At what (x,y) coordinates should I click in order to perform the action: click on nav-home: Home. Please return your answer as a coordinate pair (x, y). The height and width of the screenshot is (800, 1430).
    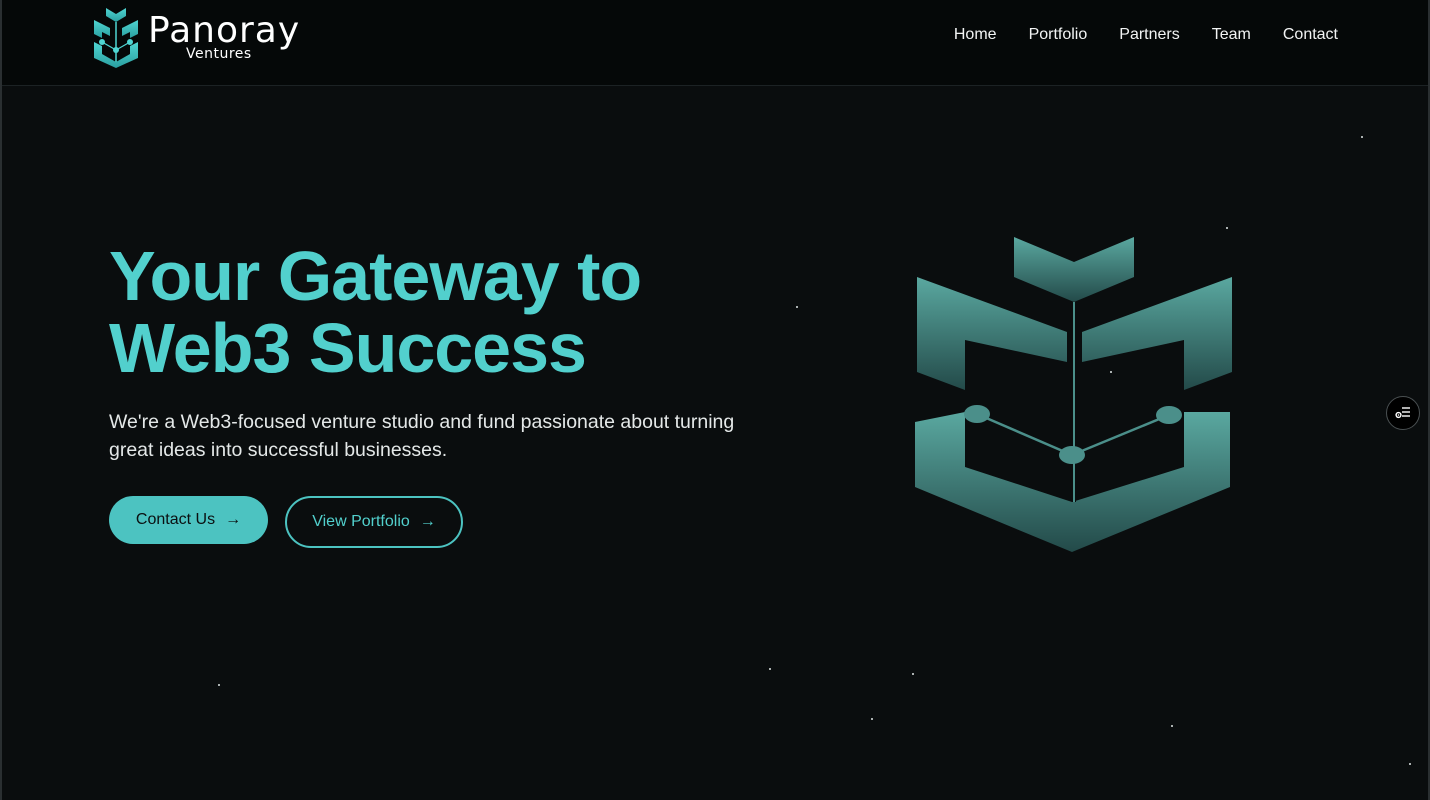
    Looking at the image, I should click on (975, 35).